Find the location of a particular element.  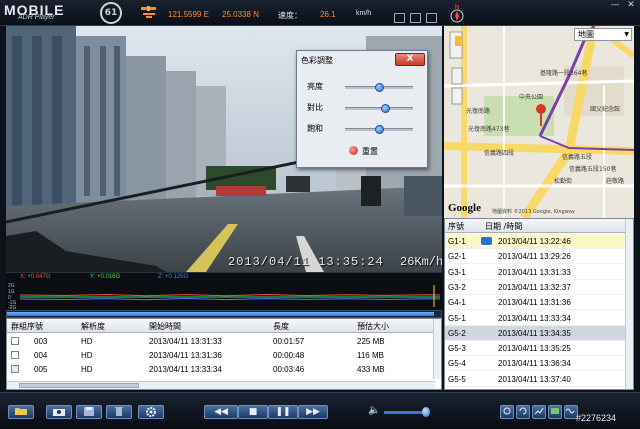

delete-button is located at coordinates (119, 412).